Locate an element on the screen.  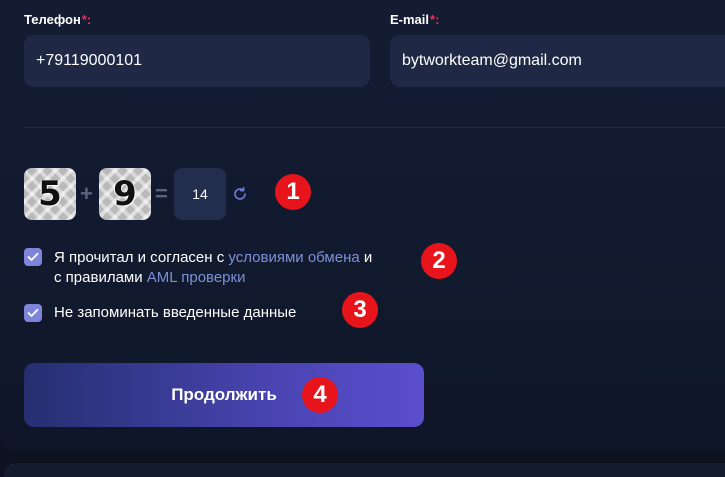
continue-button: Продолжить is located at coordinates (224, 395).